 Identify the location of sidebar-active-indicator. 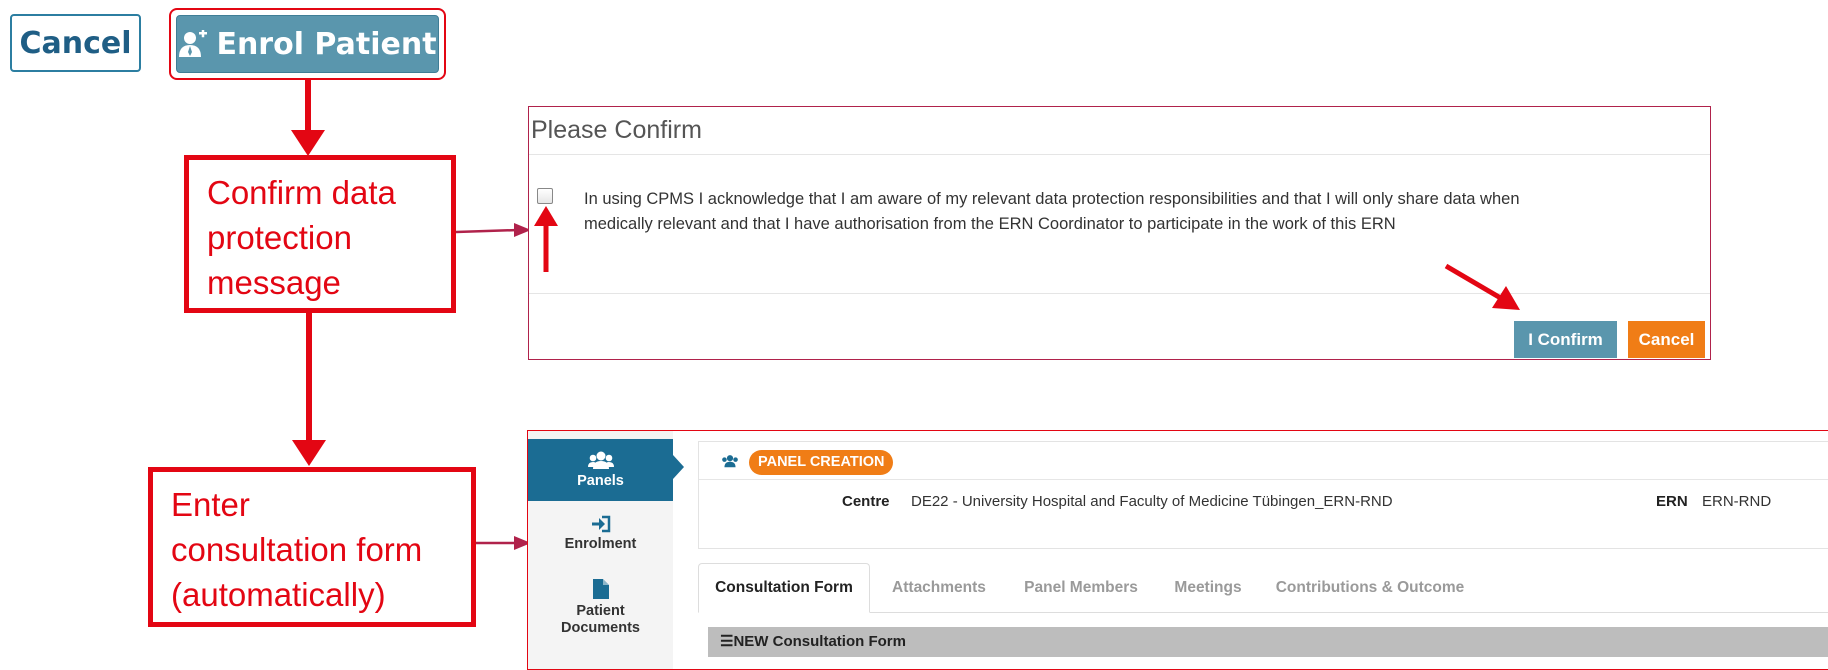
(678, 467).